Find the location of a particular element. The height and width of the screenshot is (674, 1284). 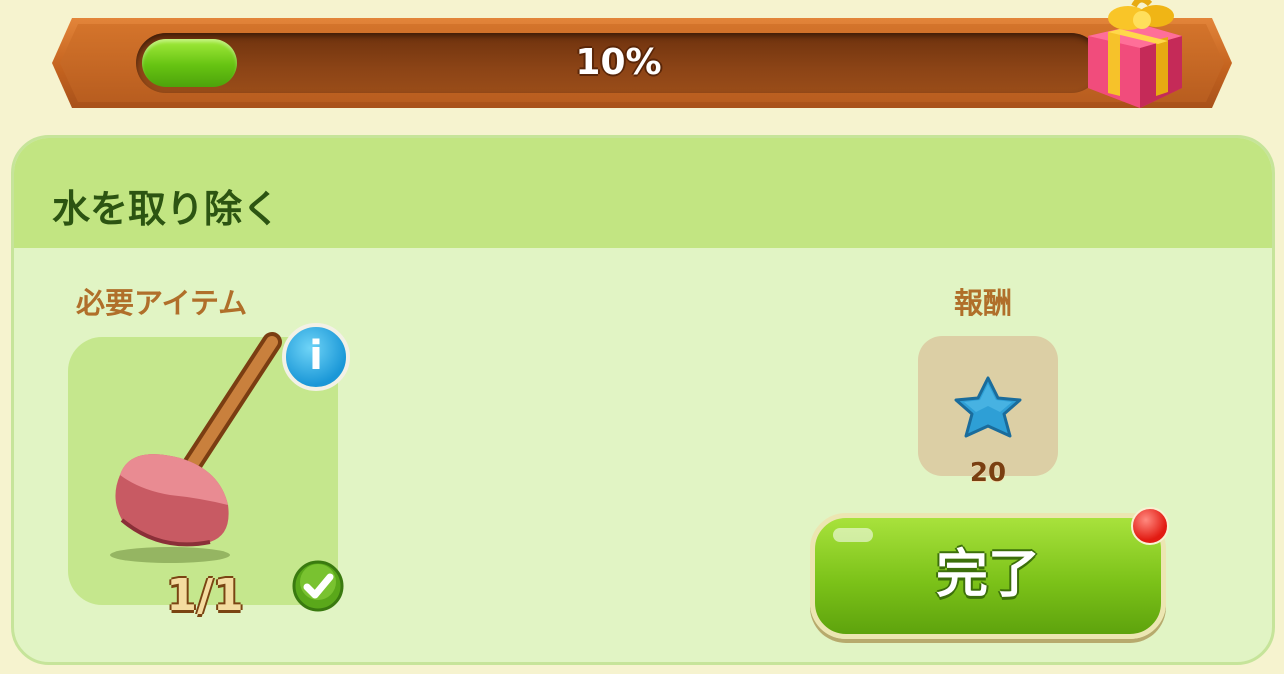

progress-bar: 10% is located at coordinates (618, 63).